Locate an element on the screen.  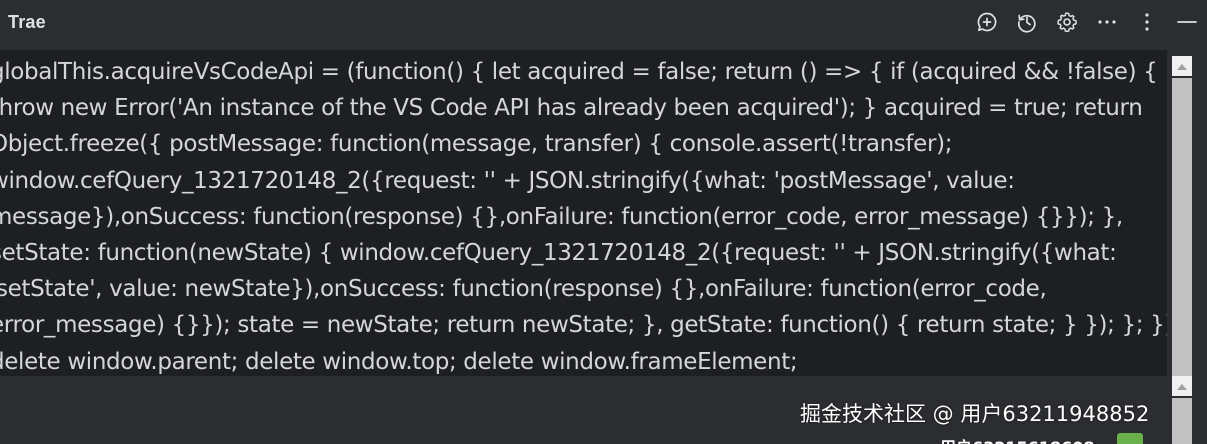
minimize-button is located at coordinates (1187, 22).